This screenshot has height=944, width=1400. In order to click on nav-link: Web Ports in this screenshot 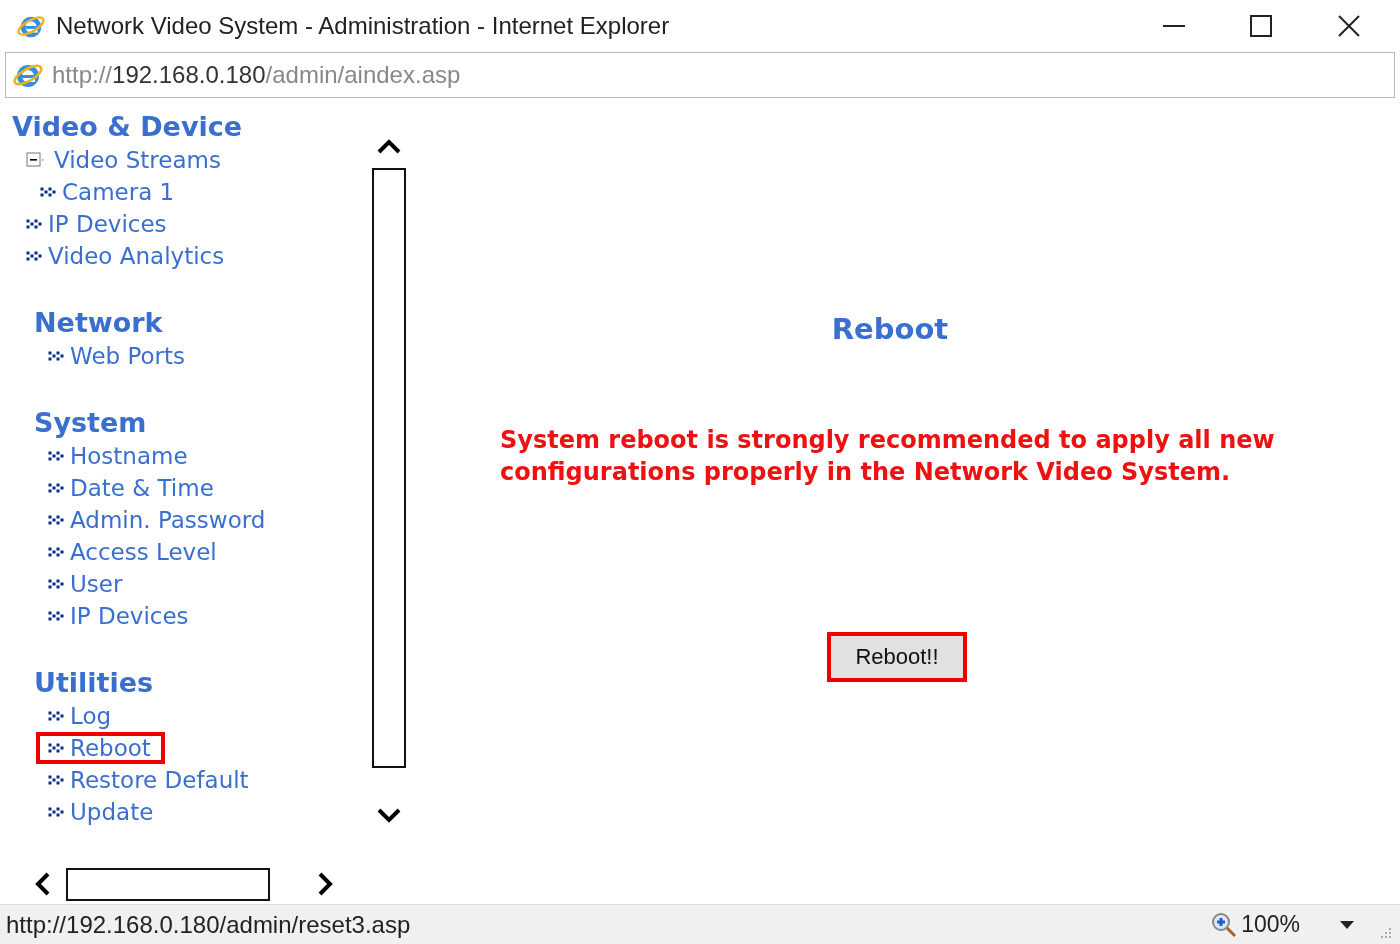, I will do `click(118, 356)`.